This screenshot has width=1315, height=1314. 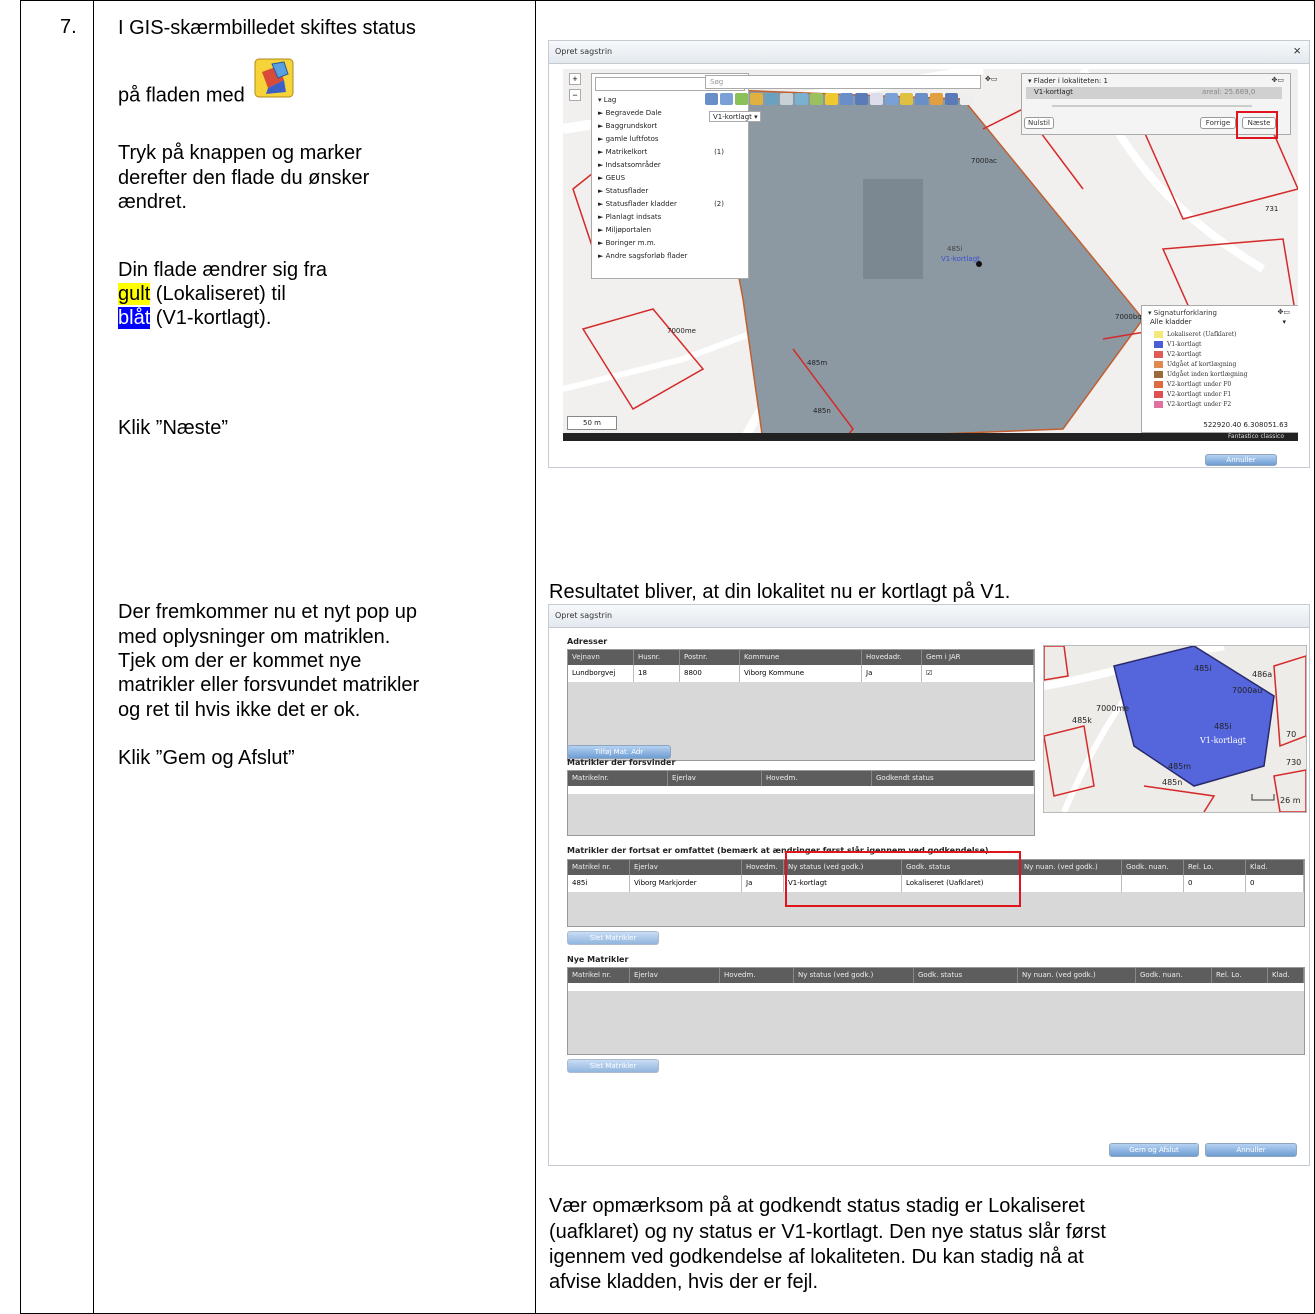 I want to click on form-annuller-button: Annuller, so click(x=1251, y=1150).